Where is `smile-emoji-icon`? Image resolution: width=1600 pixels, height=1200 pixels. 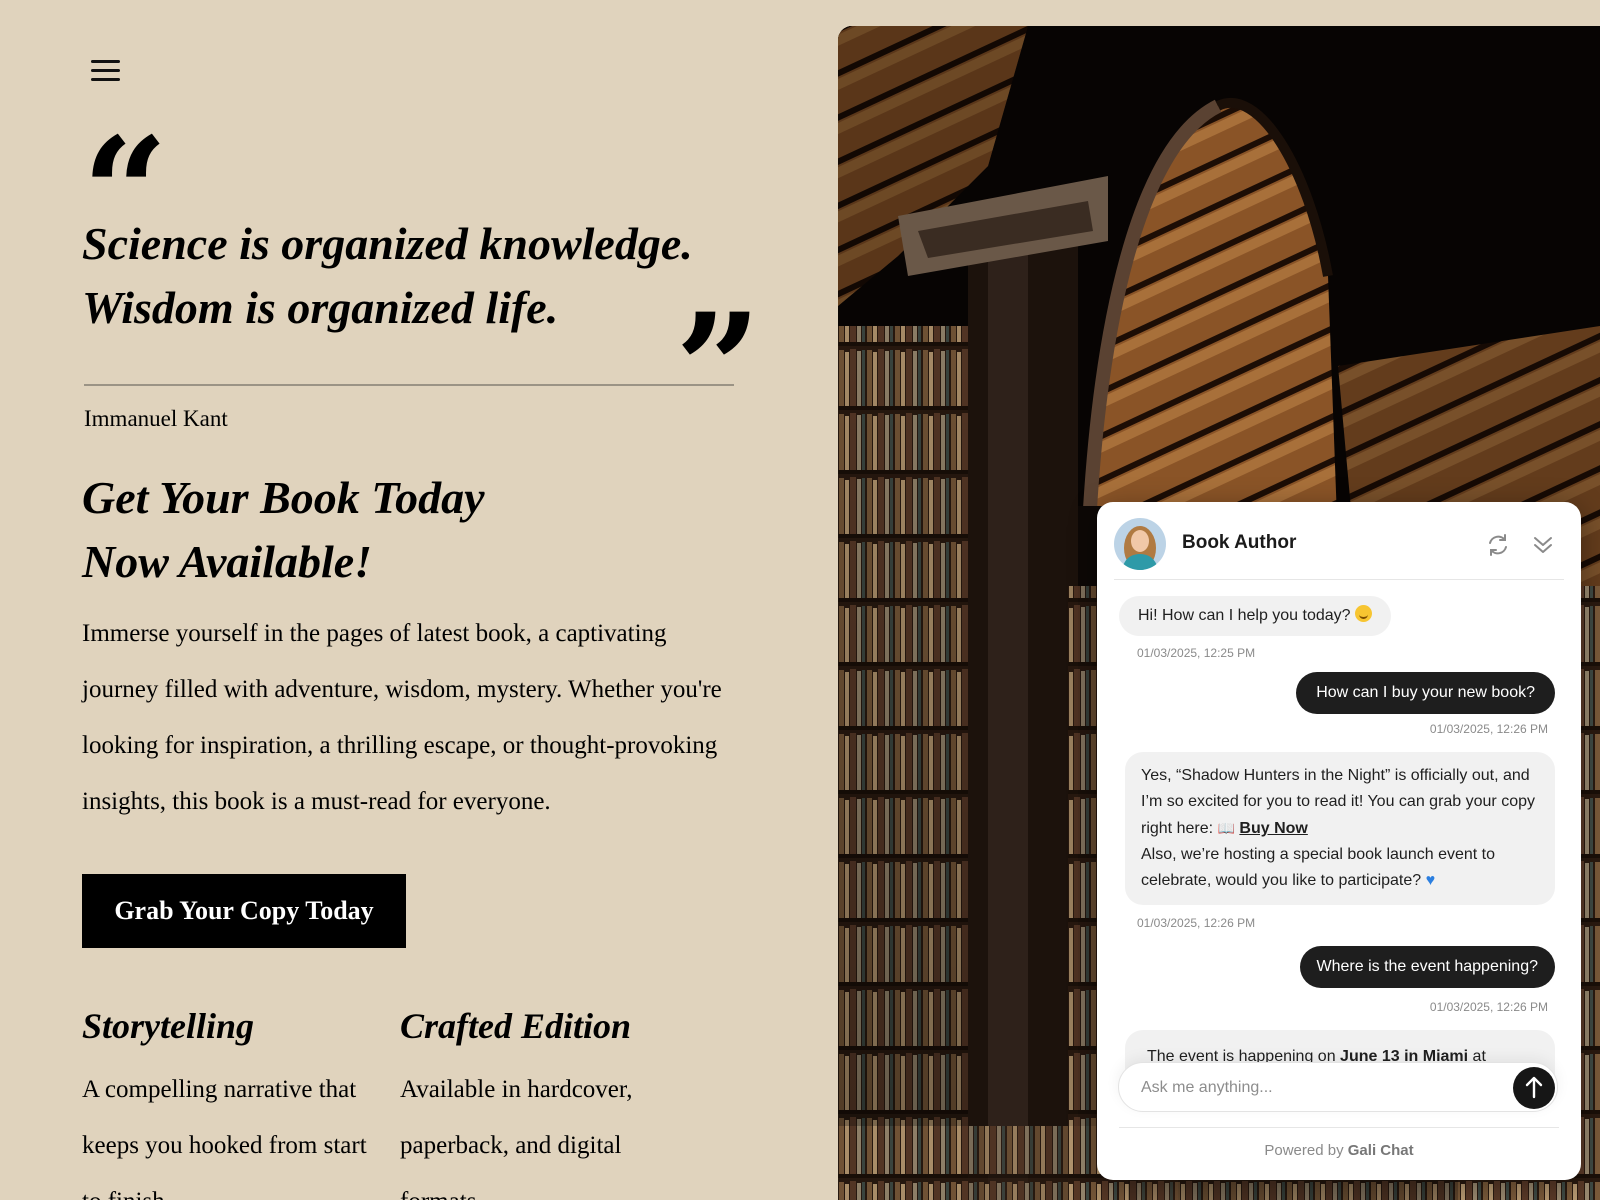 smile-emoji-icon is located at coordinates (1364, 613).